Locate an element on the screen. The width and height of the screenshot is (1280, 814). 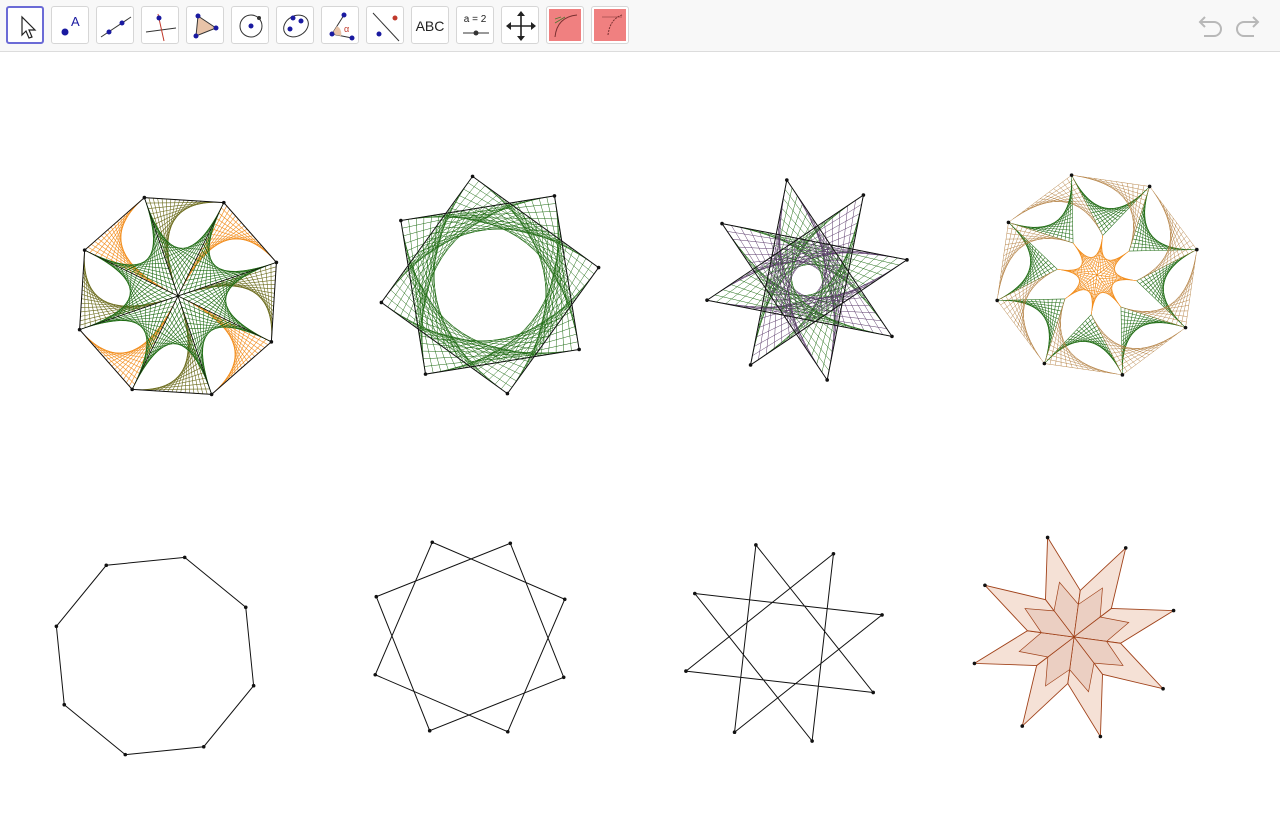
line-icon is located at coordinates (116, 27).